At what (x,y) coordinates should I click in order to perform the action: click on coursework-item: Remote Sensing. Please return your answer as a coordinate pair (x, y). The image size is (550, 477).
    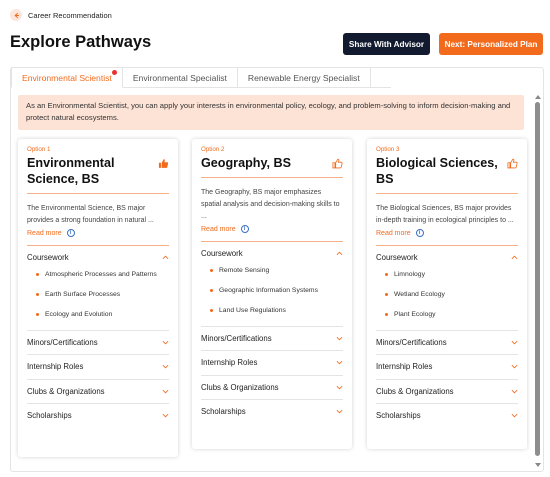
    Looking at the image, I should click on (276, 271).